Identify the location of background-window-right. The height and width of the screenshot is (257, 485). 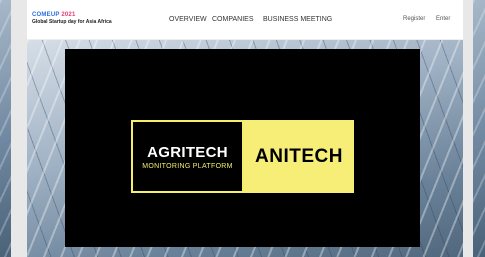
(479, 128).